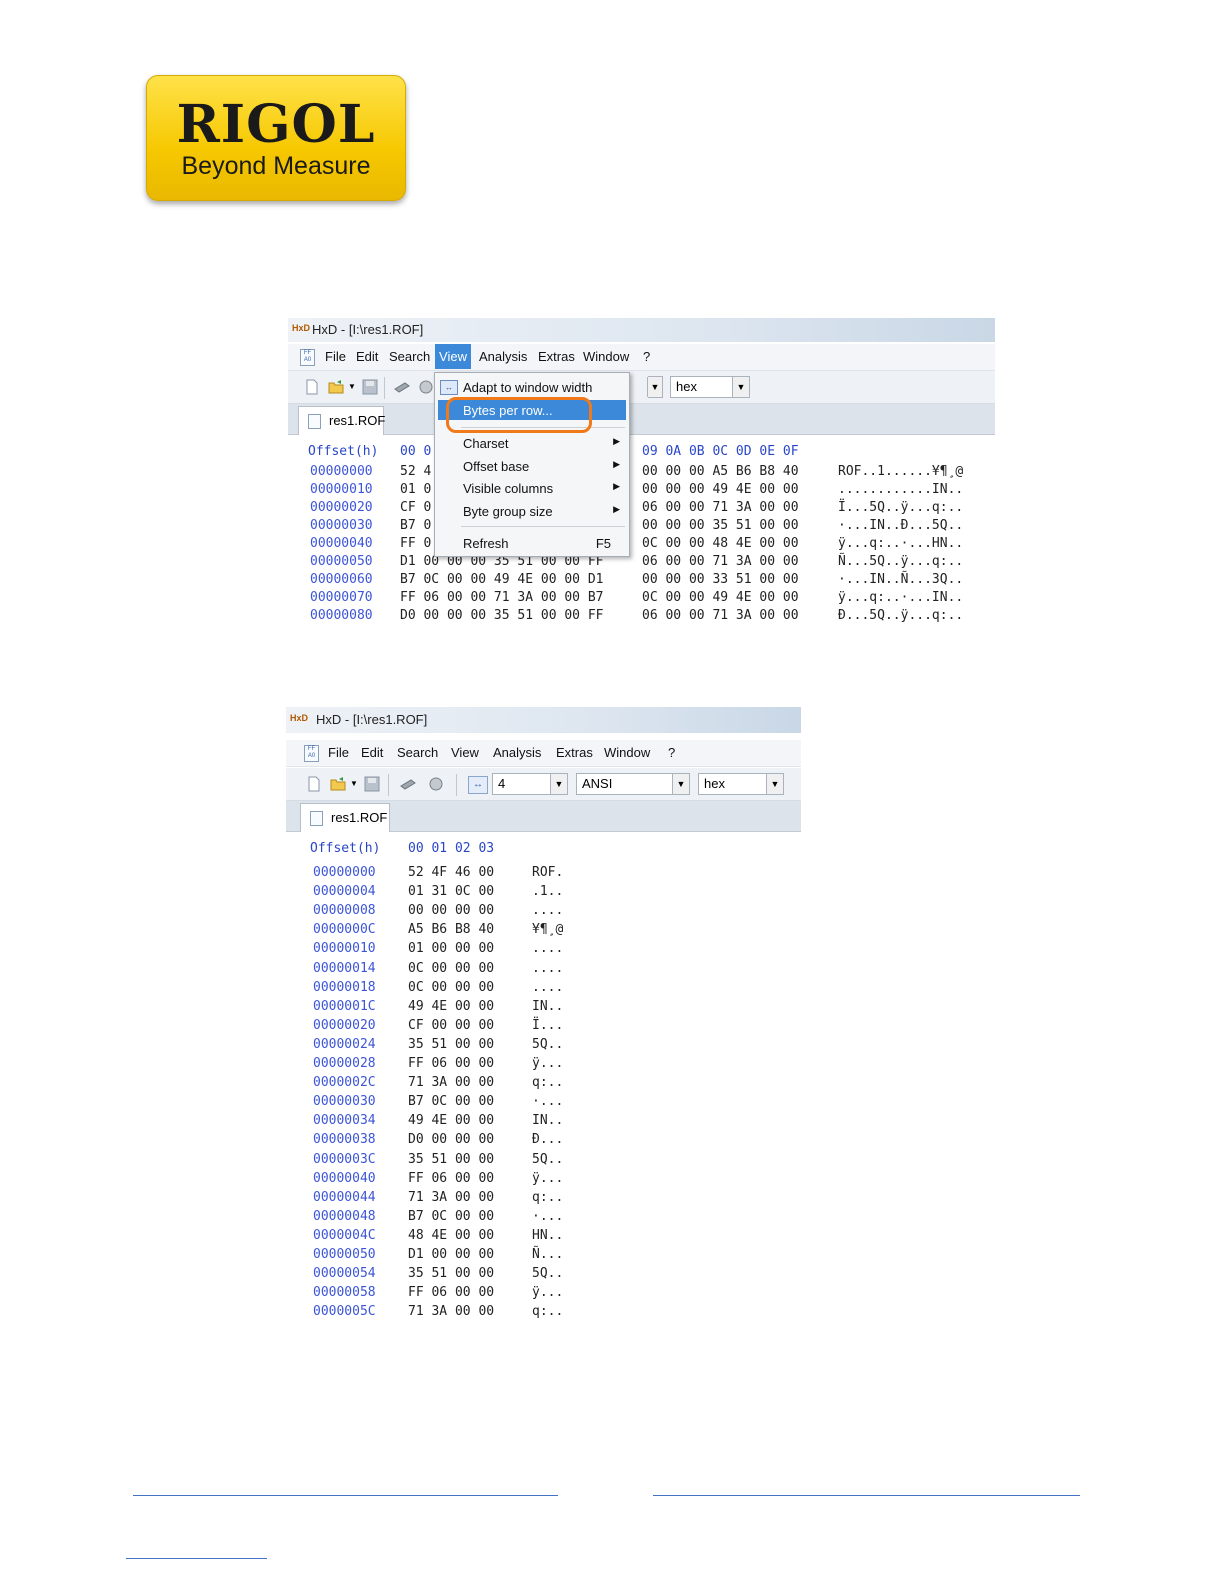 This screenshot has height=1584, width=1224. I want to click on row-bytes: FF 06 00 00, so click(451, 1293).